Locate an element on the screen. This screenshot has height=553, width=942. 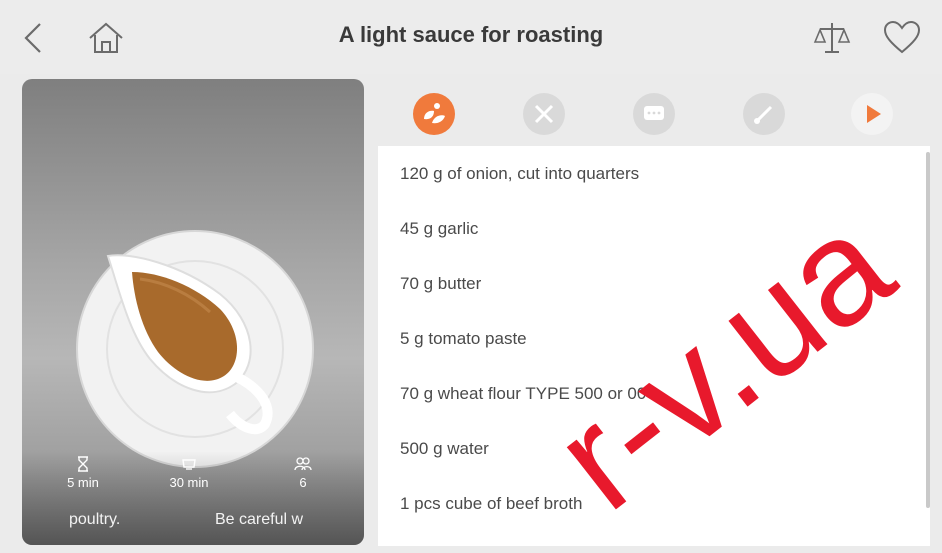
comment-icon is located at coordinates (654, 114).